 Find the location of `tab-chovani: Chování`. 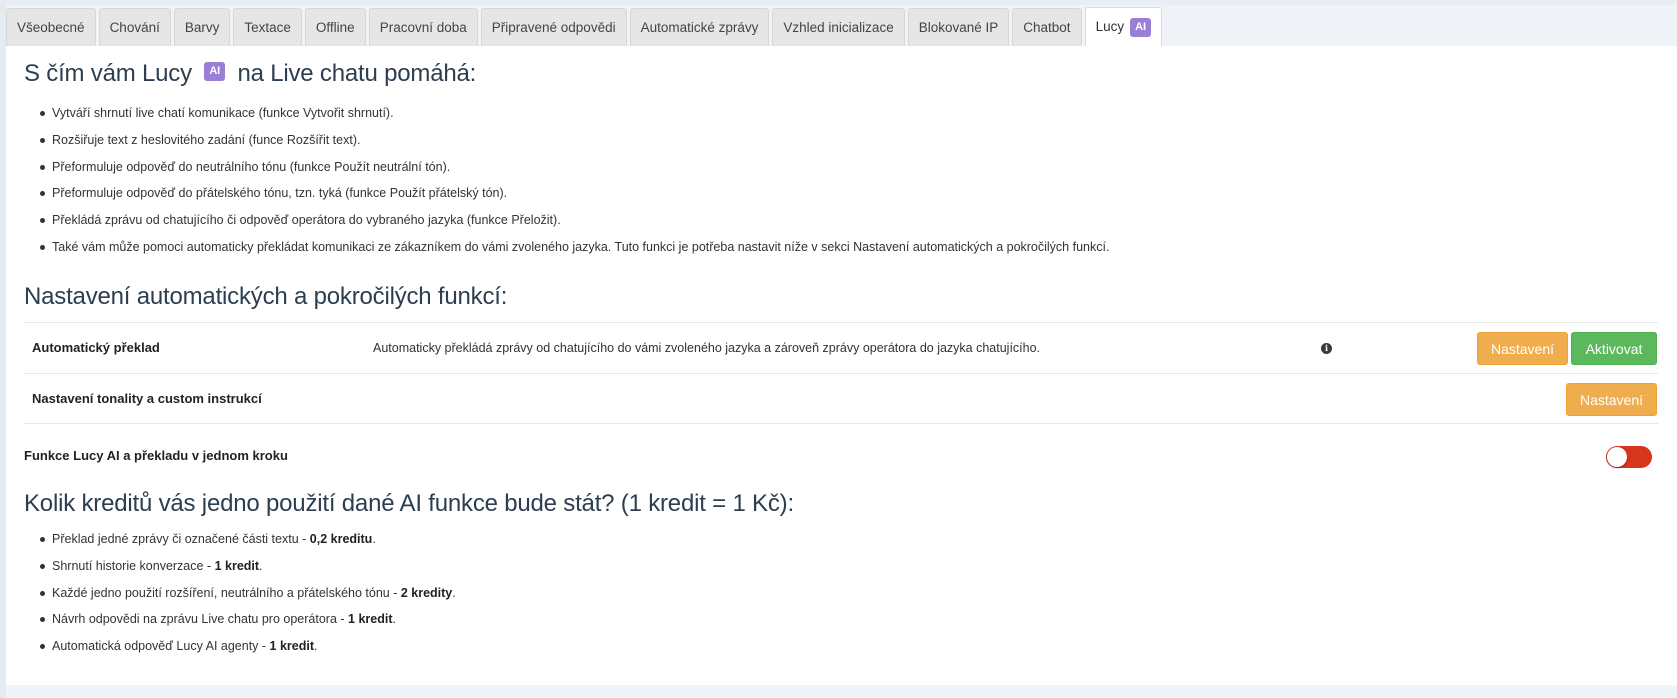

tab-chovani: Chování is located at coordinates (134, 27).